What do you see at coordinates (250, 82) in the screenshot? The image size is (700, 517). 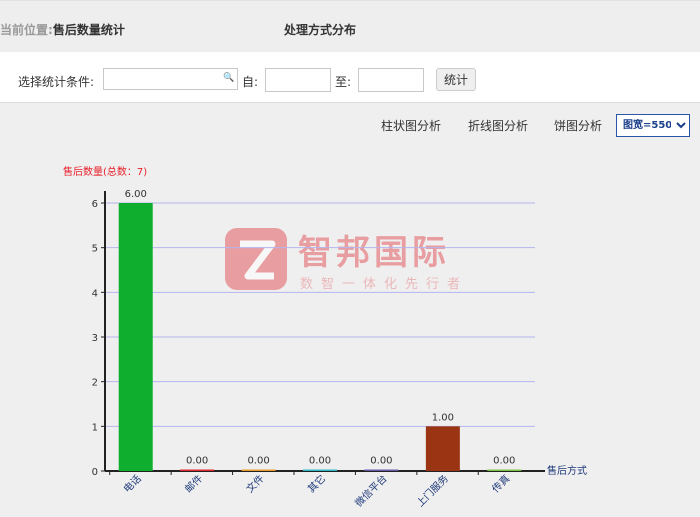 I see `from-label: 自:` at bounding box center [250, 82].